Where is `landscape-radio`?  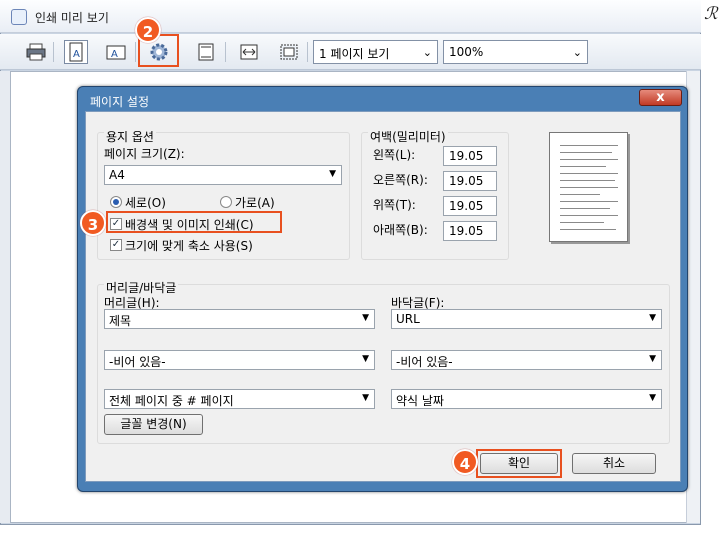
landscape-radio is located at coordinates (226, 202).